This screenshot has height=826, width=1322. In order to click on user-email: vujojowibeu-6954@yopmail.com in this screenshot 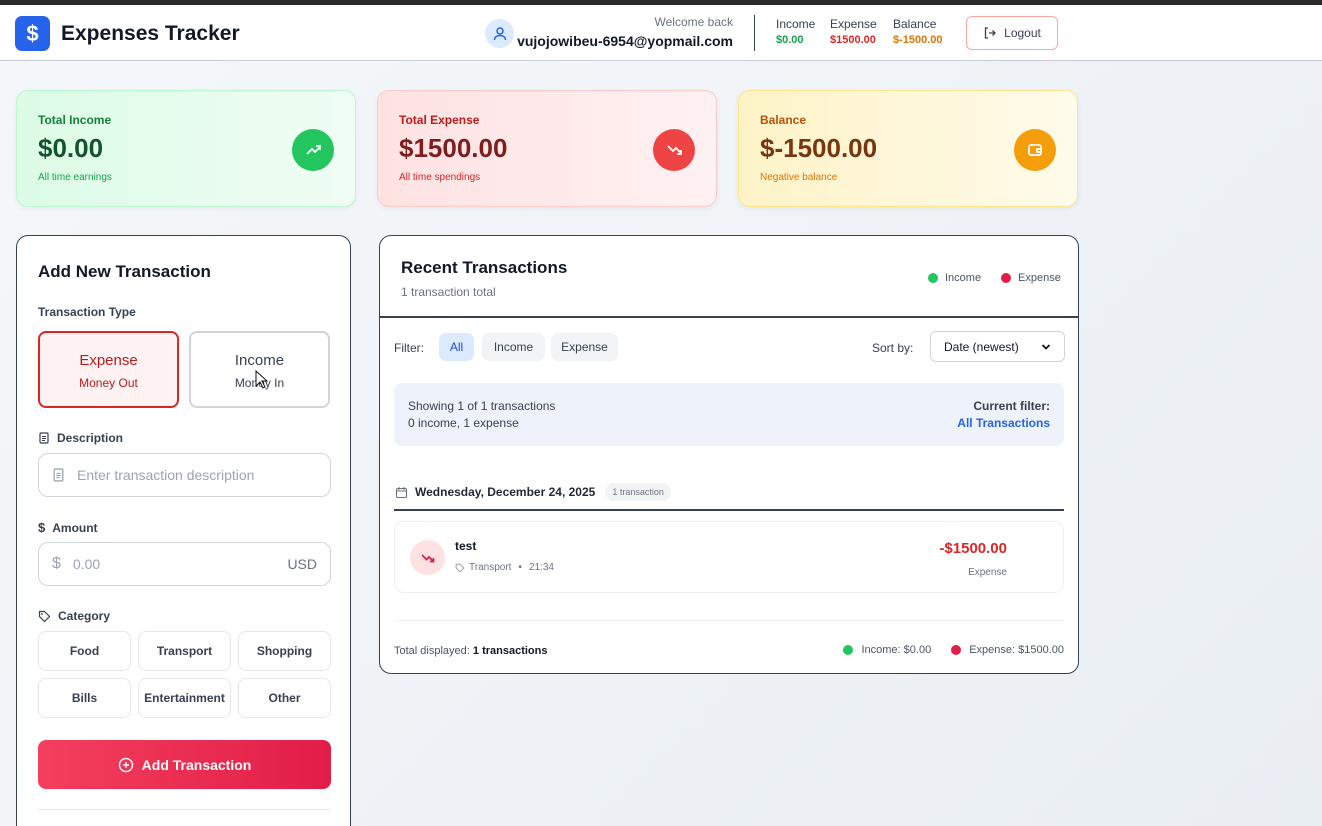, I will do `click(625, 41)`.